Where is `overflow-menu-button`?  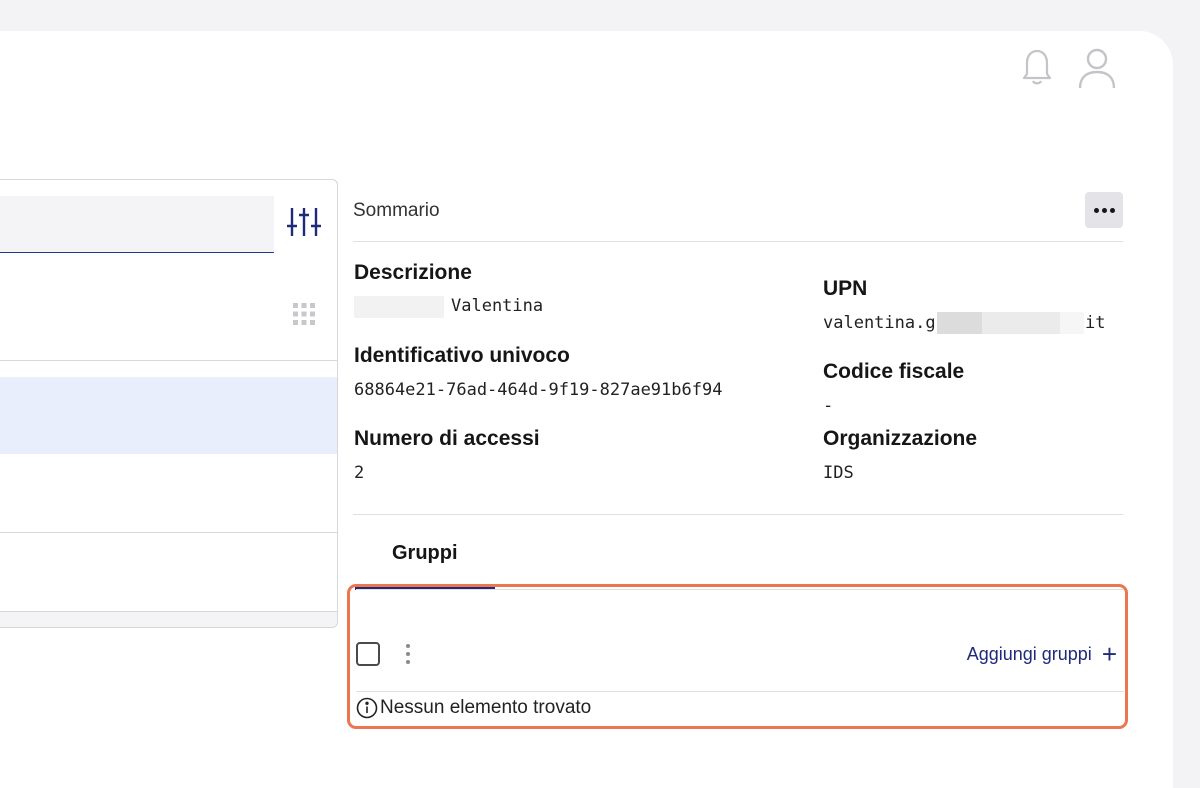
overflow-menu-button is located at coordinates (1104, 210).